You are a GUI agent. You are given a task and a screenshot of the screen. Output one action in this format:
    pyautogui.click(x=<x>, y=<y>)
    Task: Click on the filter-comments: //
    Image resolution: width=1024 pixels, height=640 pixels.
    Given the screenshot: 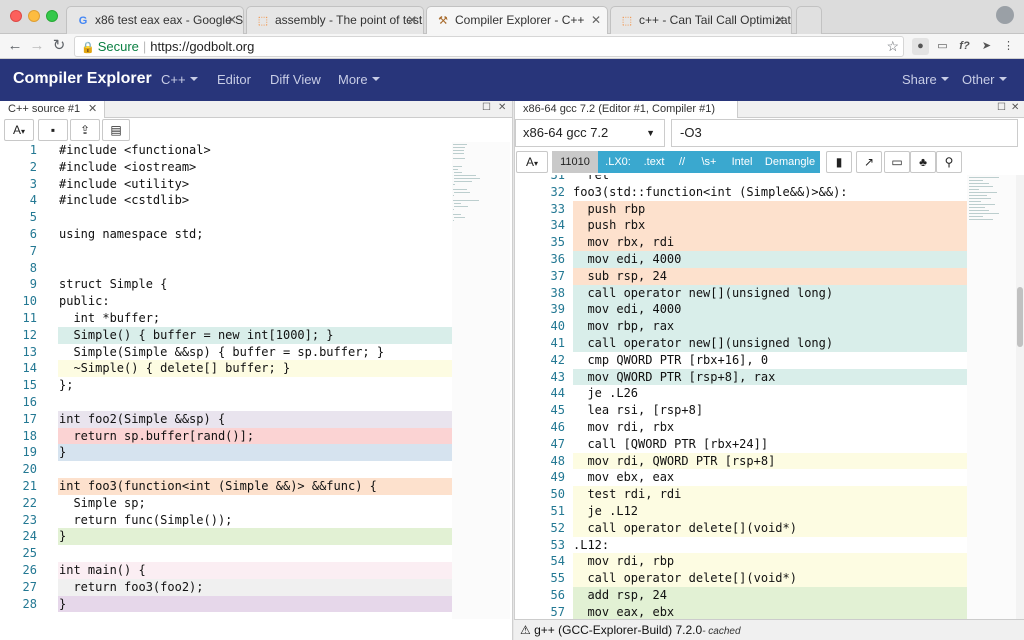 What is the action you would take?
    pyautogui.click(x=682, y=162)
    